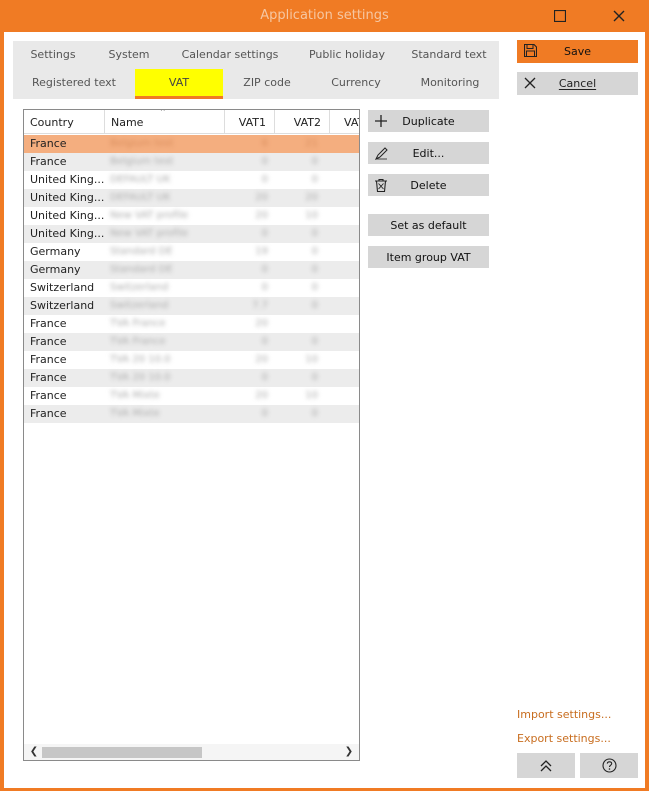 This screenshot has width=649, height=791. What do you see at coordinates (302, 122) in the screenshot?
I see `column-header-vat2: VAT2` at bounding box center [302, 122].